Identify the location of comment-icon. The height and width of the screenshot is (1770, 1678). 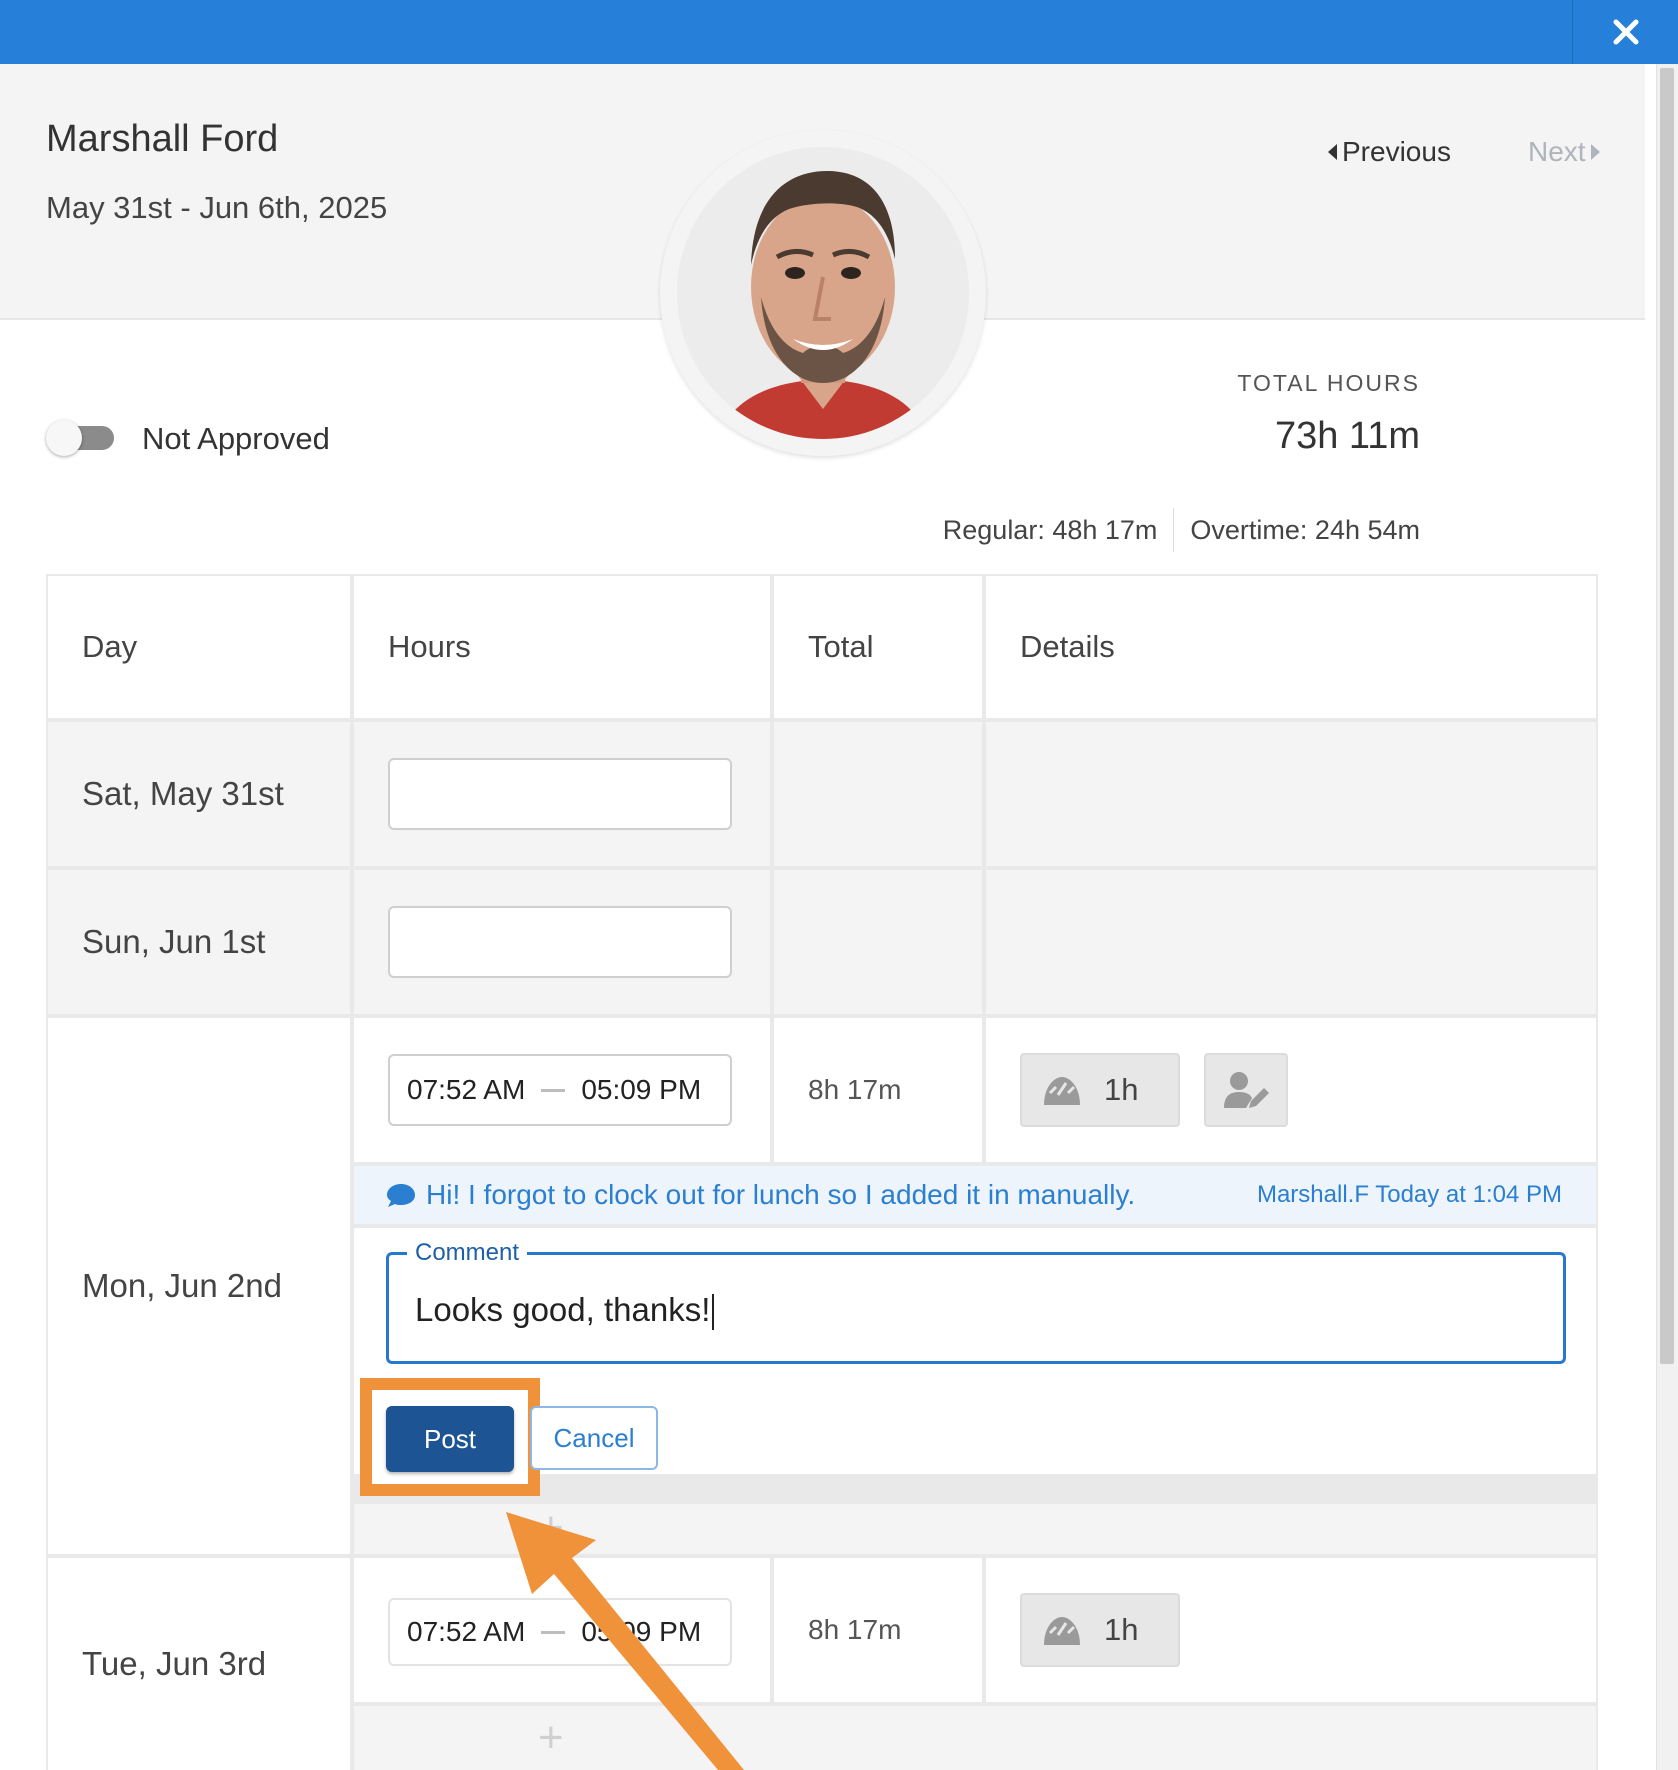
(401, 1195).